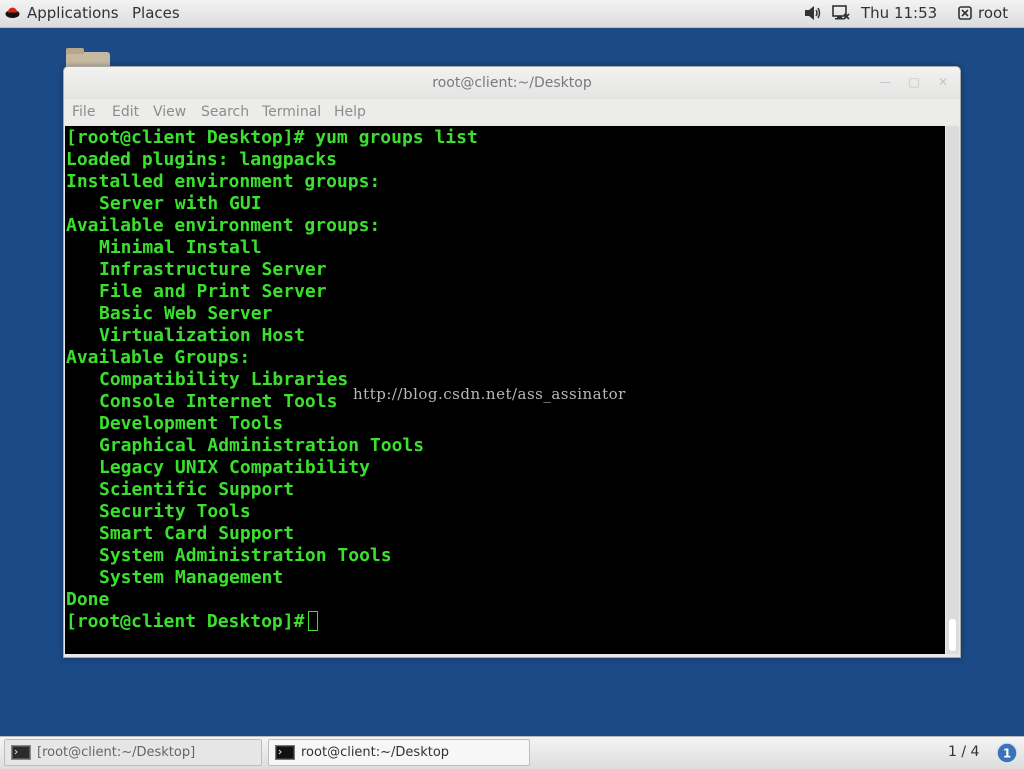 The image size is (1024, 769). Describe the element at coordinates (158, 357) in the screenshot. I see `terminal-line: Available Groups:` at that location.